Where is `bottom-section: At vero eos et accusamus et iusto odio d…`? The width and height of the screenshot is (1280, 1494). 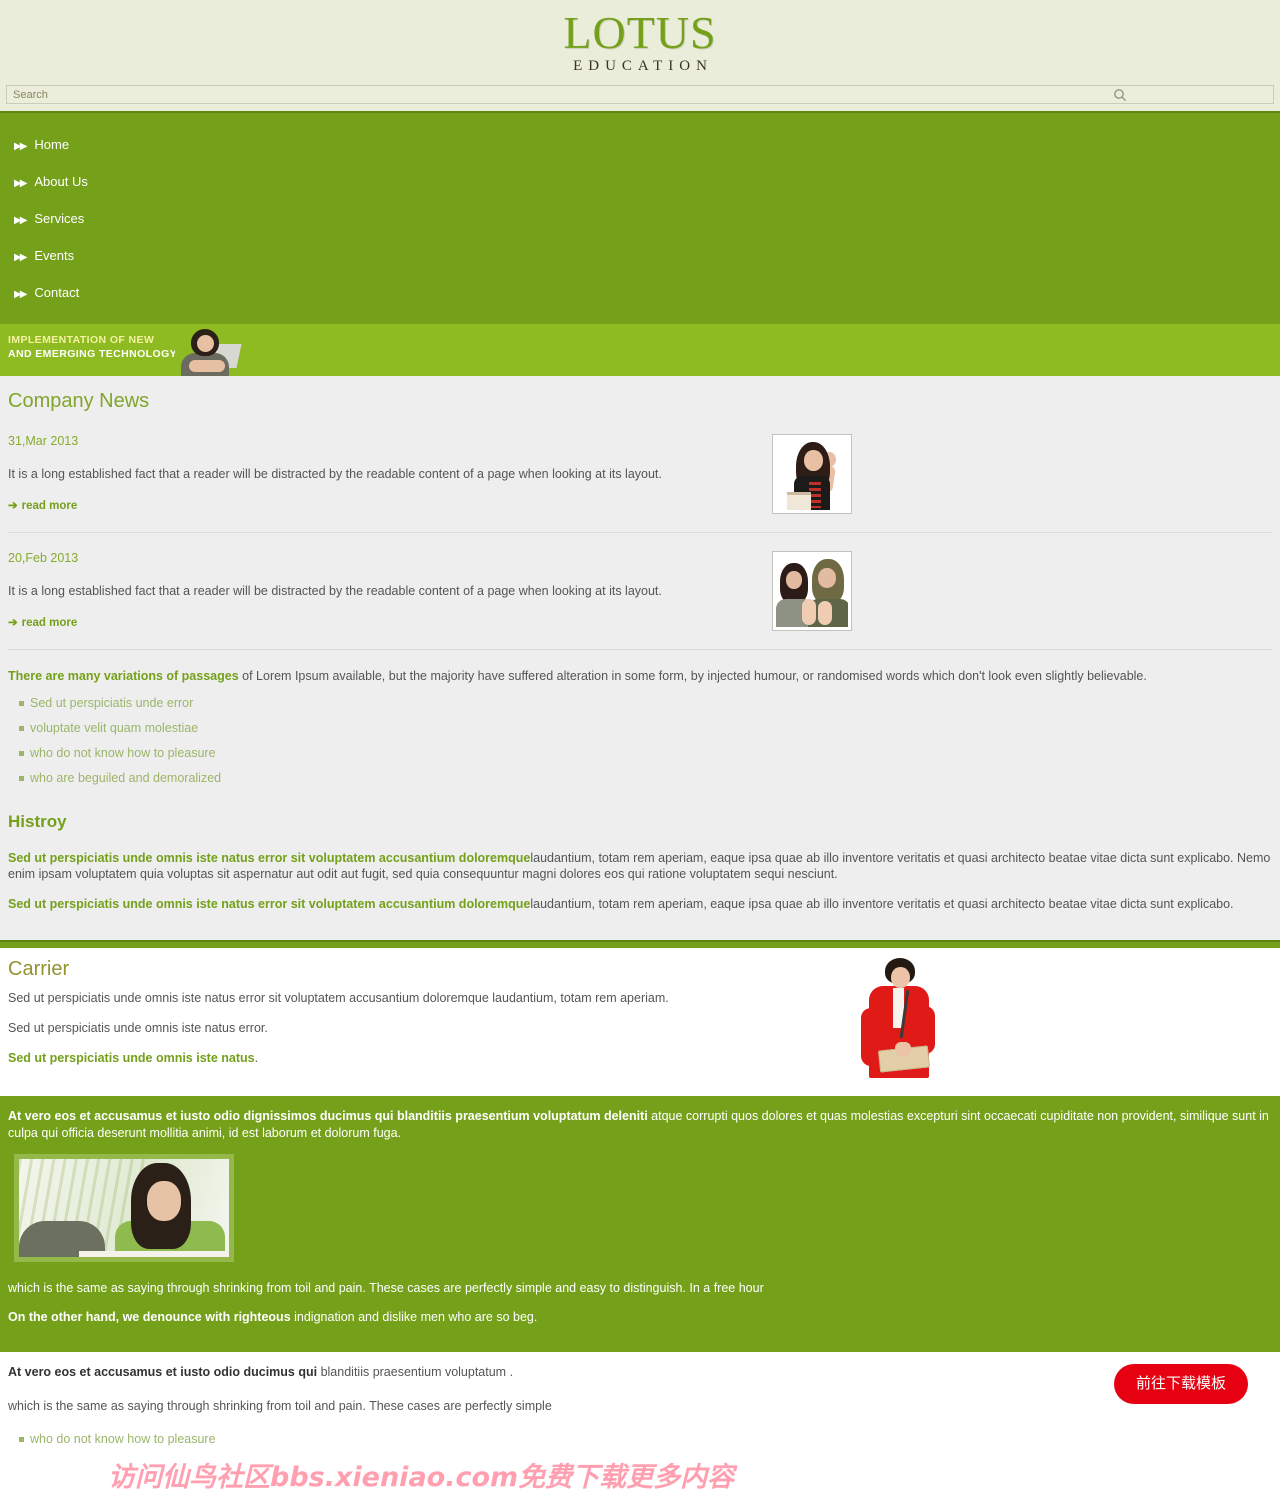
bottom-section: At vero eos et accusamus et iusto odio d… is located at coordinates (640, 1421).